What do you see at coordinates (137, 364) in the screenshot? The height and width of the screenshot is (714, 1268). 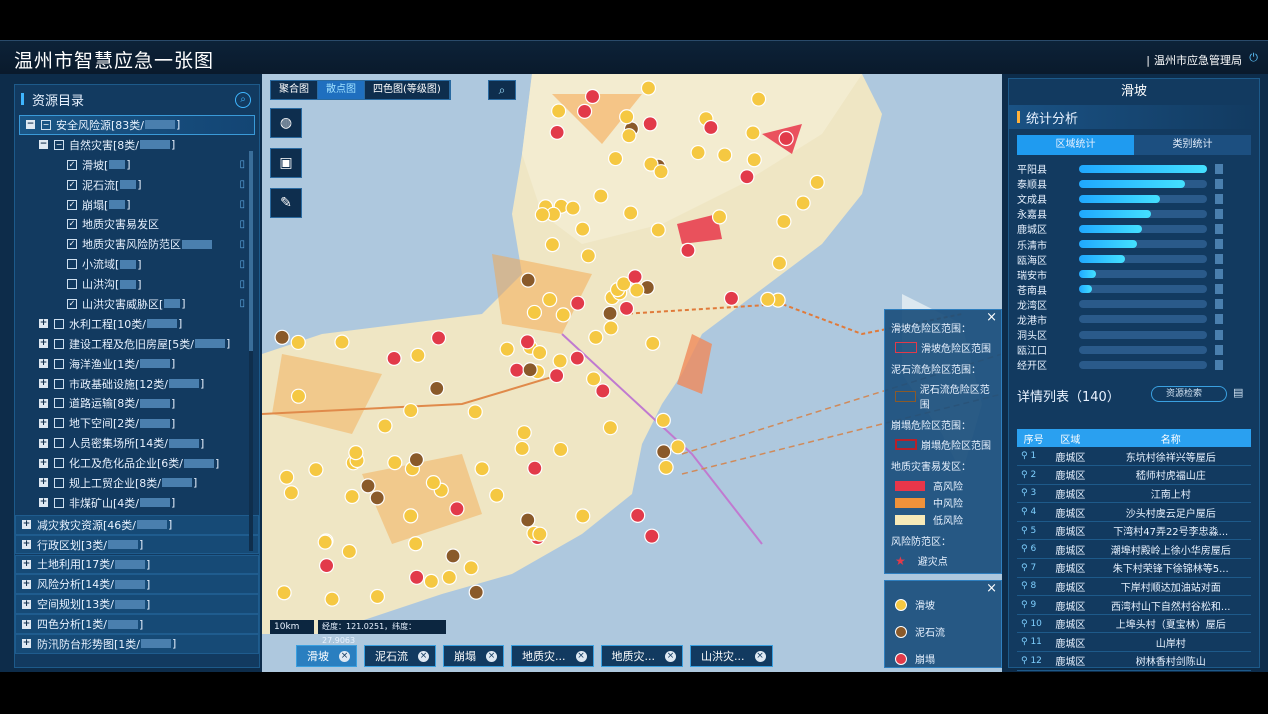 I see `tree-node: + 海洋渔业[1类/]` at bounding box center [137, 364].